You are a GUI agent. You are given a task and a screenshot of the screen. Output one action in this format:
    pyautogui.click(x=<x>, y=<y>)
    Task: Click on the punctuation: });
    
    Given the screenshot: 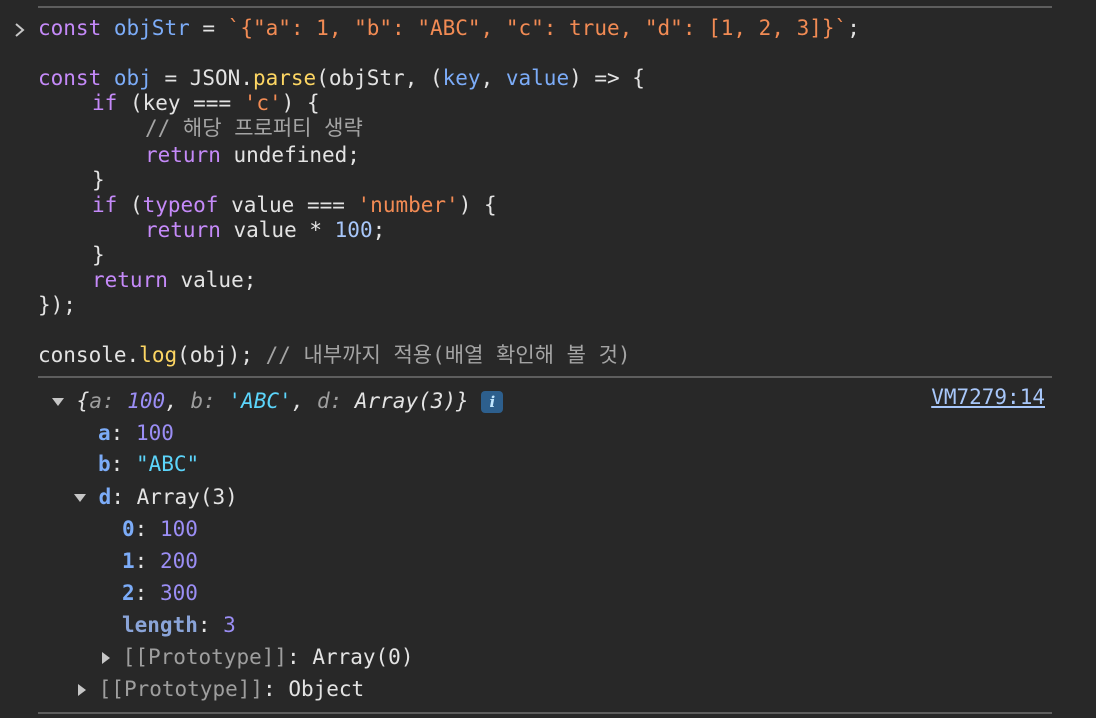 What is the action you would take?
    pyautogui.click(x=57, y=305)
    